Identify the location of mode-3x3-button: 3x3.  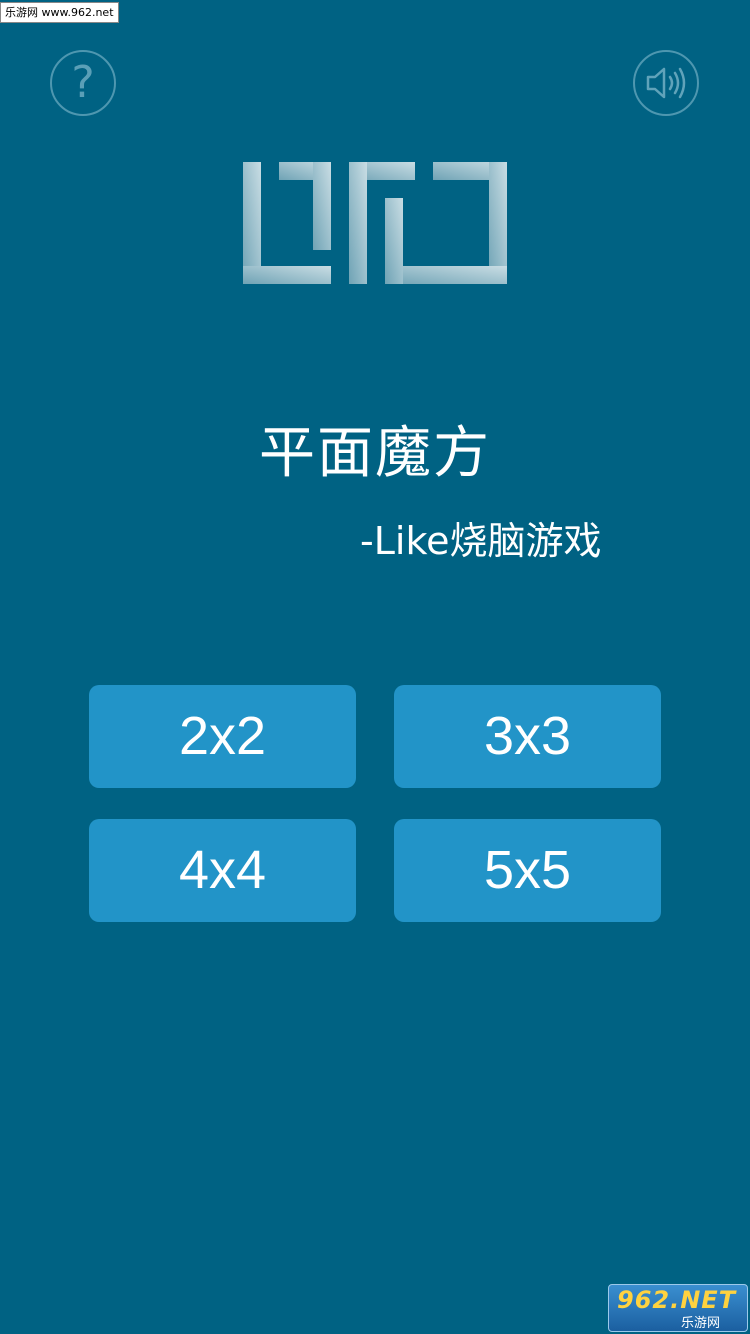
(527, 736).